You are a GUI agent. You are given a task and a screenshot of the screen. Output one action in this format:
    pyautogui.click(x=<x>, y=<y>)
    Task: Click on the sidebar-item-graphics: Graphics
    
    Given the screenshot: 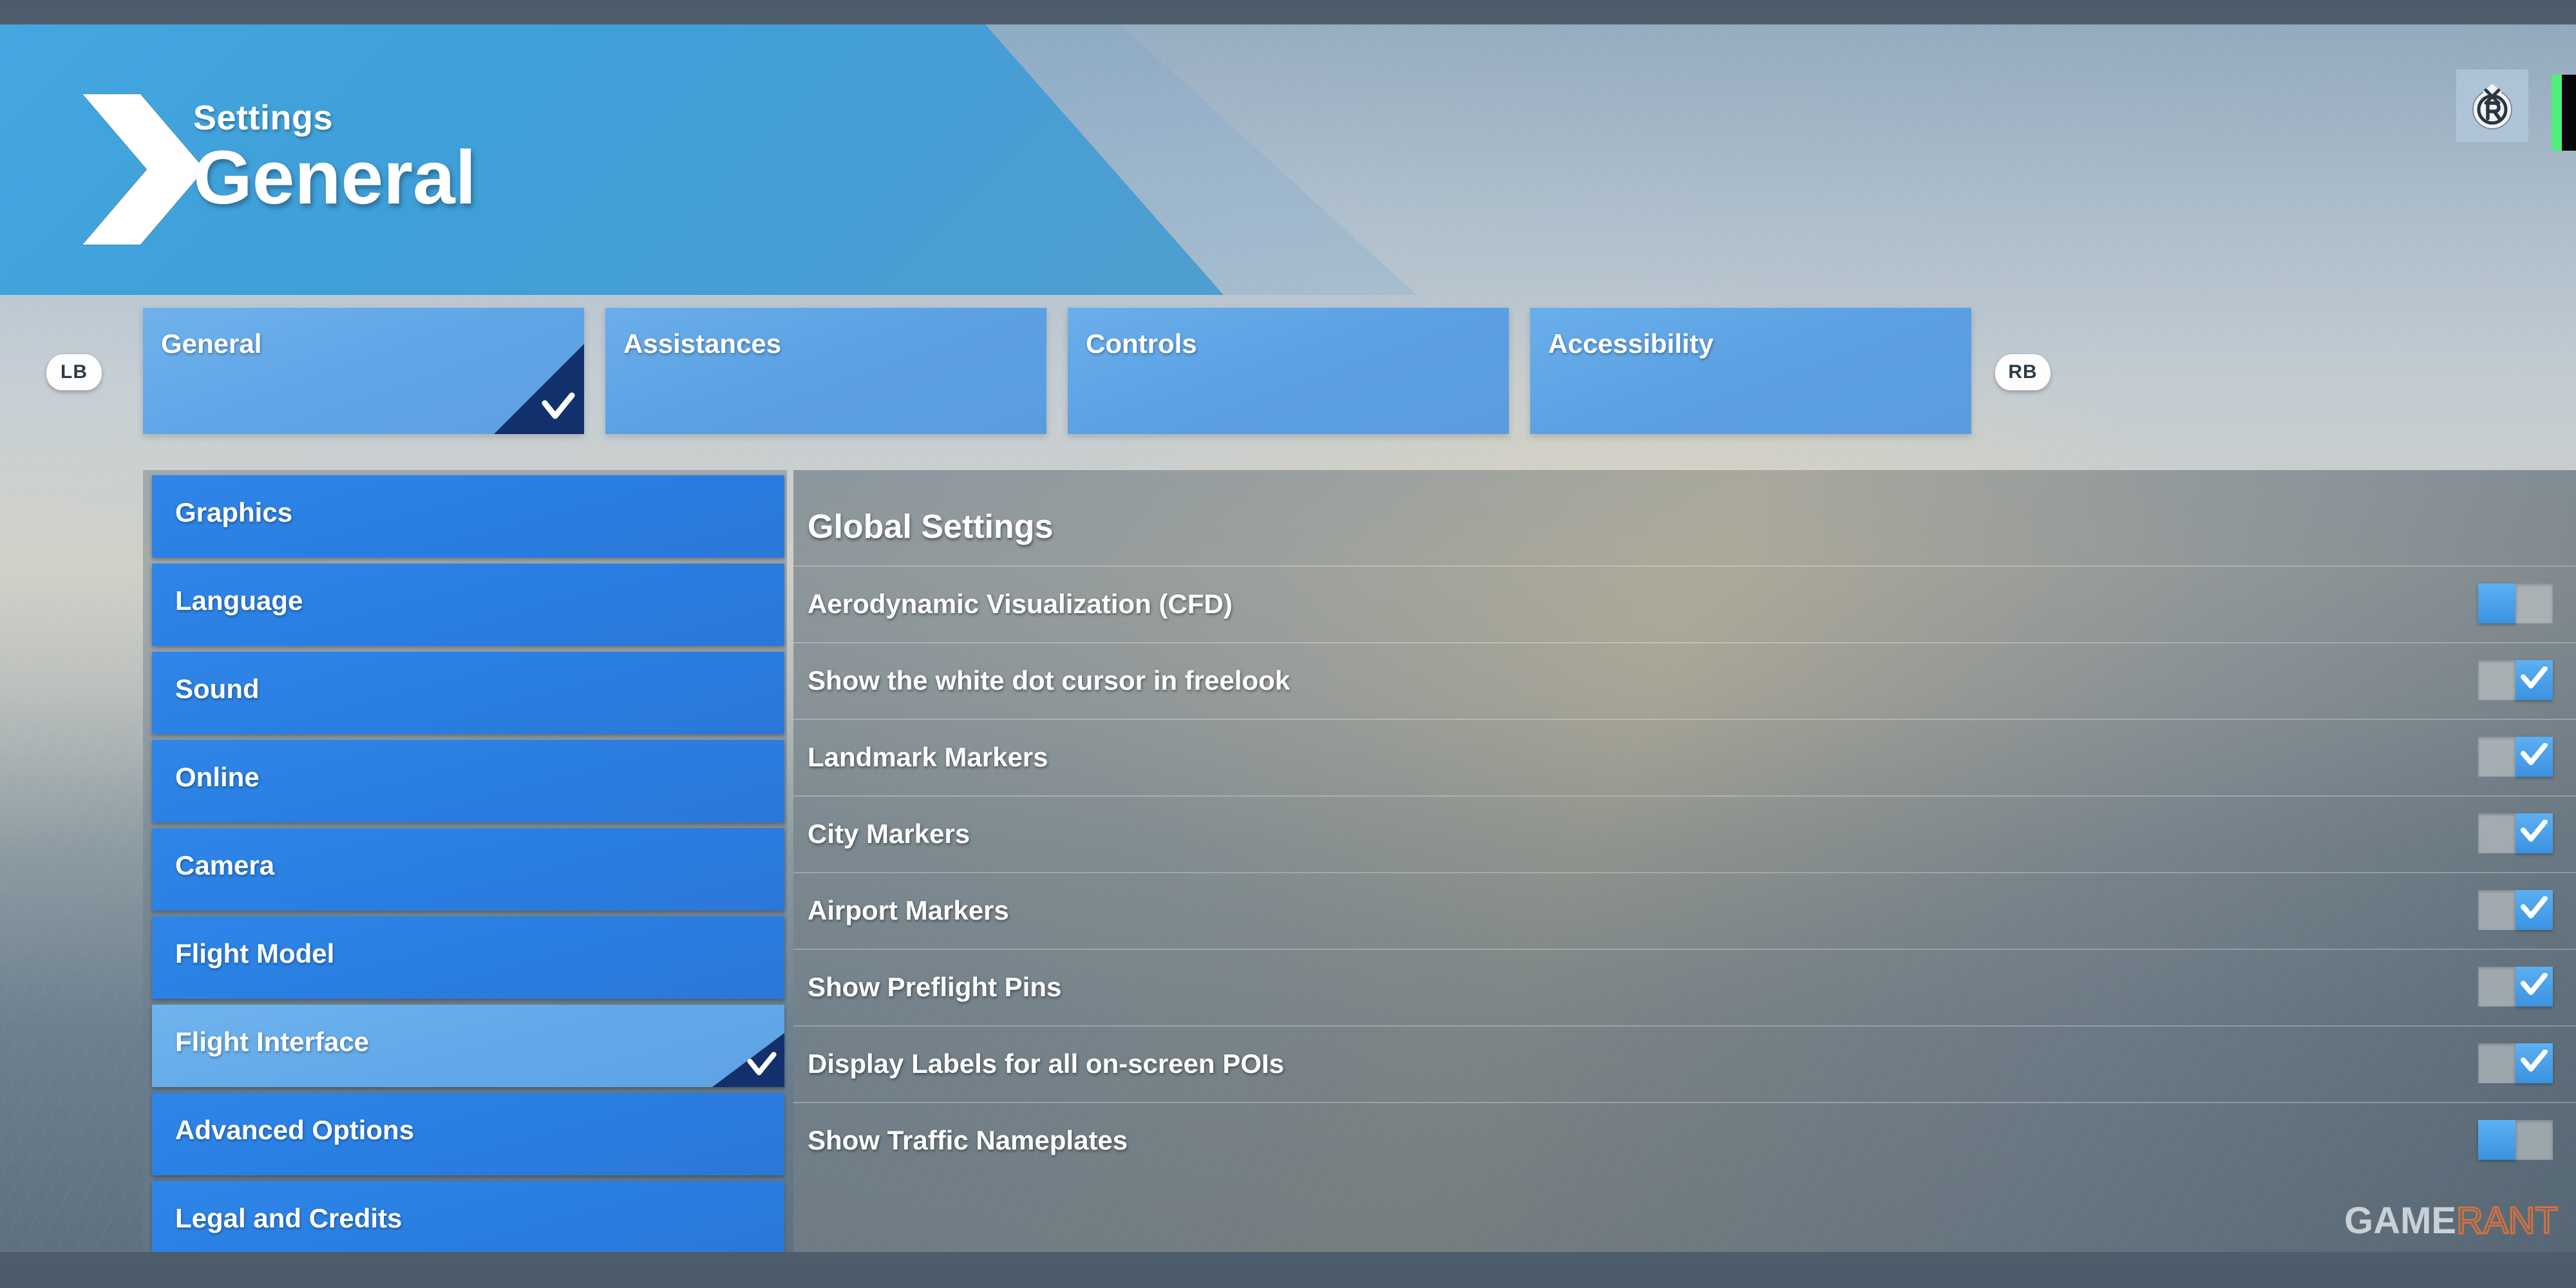 What is the action you would take?
    pyautogui.click(x=468, y=516)
    